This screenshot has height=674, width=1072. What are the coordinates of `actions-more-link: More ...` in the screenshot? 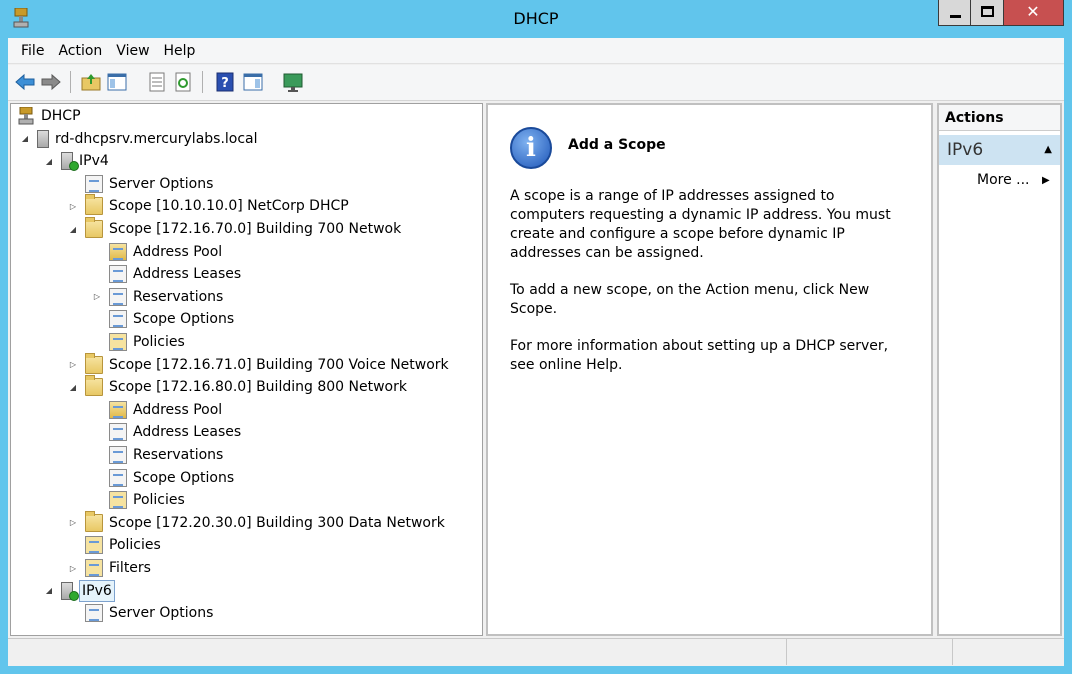 It's located at (1003, 180).